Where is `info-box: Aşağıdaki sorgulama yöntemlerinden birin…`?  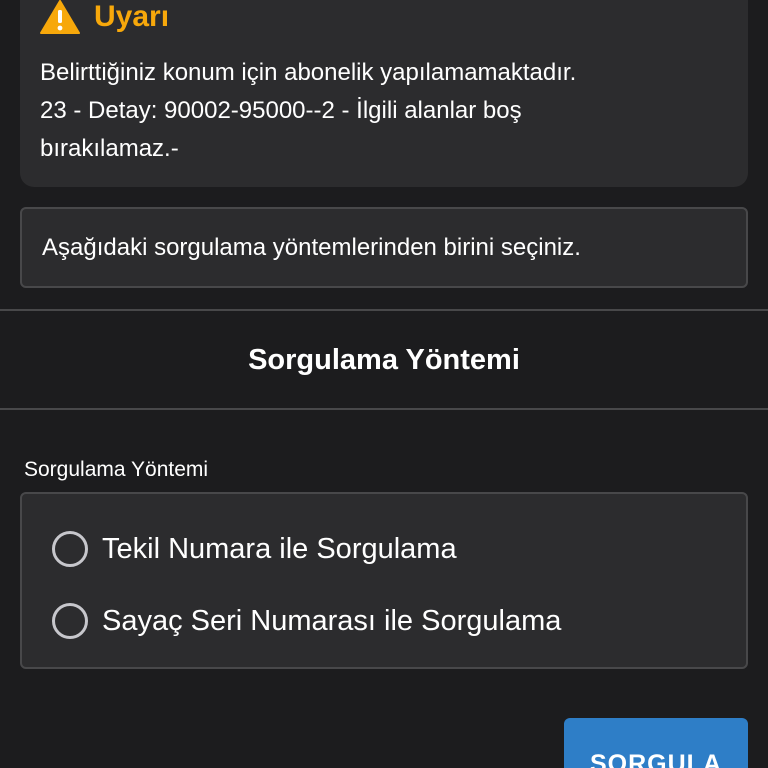
info-box: Aşağıdaki sorgulama yöntemlerinden birin… is located at coordinates (384, 247).